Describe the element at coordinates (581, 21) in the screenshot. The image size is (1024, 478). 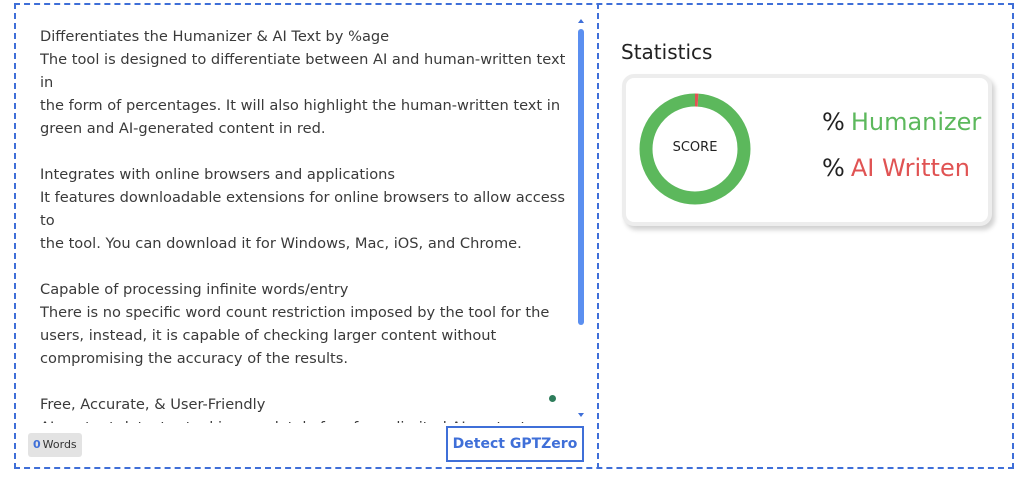
I see `scroll-up-arrow-icon` at that location.